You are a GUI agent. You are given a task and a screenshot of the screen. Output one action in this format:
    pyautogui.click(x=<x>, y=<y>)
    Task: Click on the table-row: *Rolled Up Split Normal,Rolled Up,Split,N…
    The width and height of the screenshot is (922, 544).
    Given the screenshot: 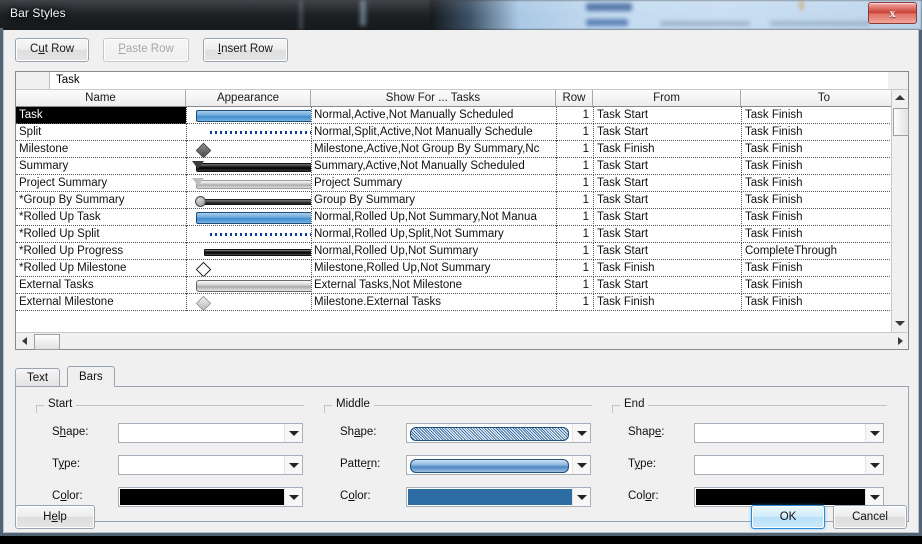 What is the action you would take?
    pyautogui.click(x=462, y=234)
    